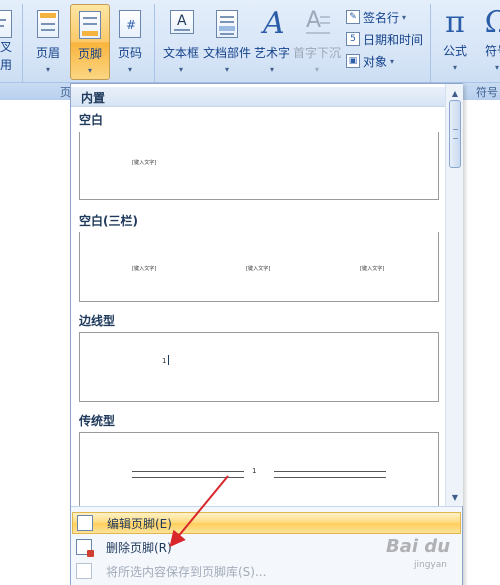 The image size is (500, 585). I want to click on gallery-item-sideline: 1, so click(259, 367).